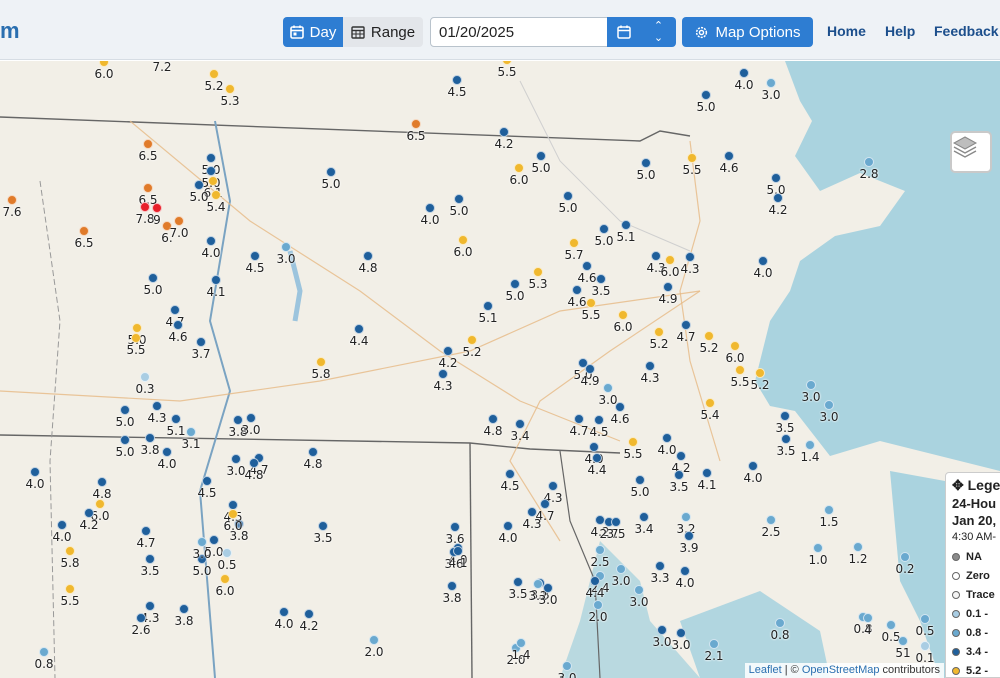 This screenshot has width=1000, height=678. I want to click on app-brand: m, so click(10, 31).